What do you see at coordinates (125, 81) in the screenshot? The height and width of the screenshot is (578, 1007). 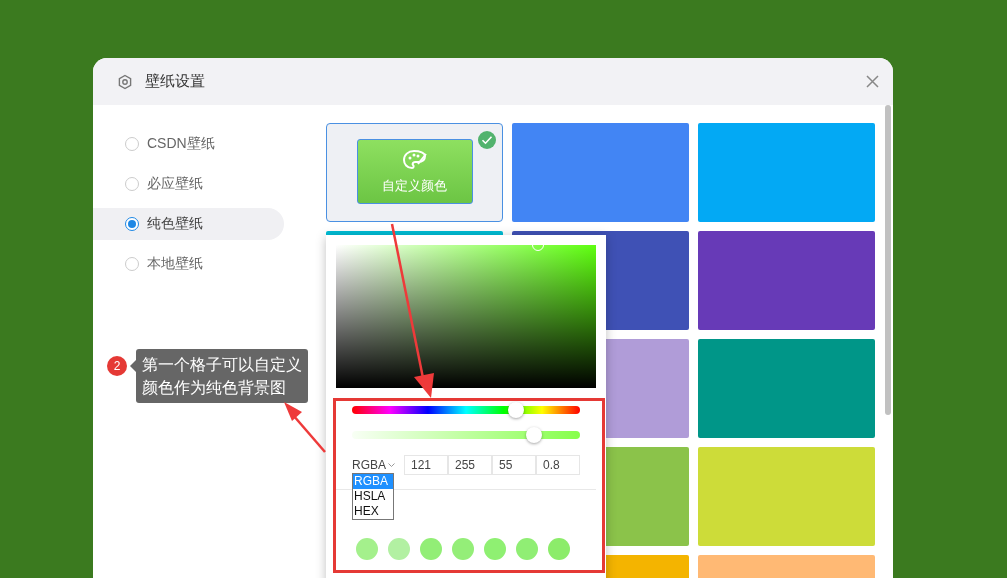 I see `settings-icon` at bounding box center [125, 81].